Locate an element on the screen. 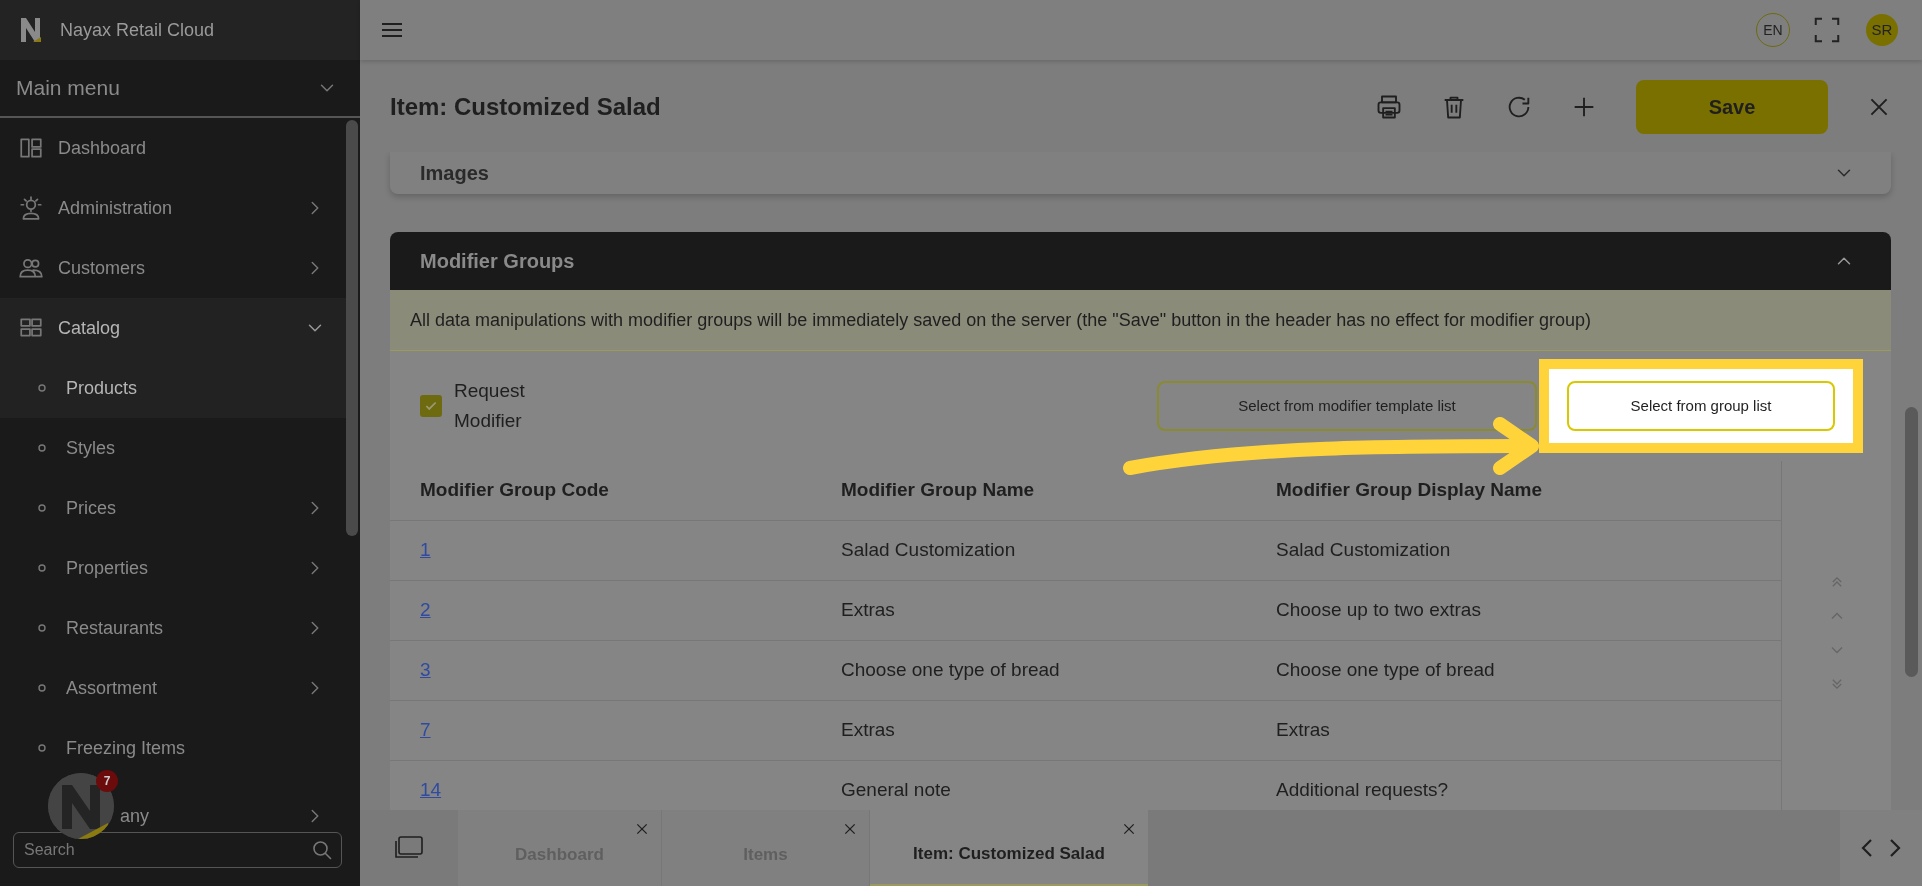  search-icon is located at coordinates (322, 850).